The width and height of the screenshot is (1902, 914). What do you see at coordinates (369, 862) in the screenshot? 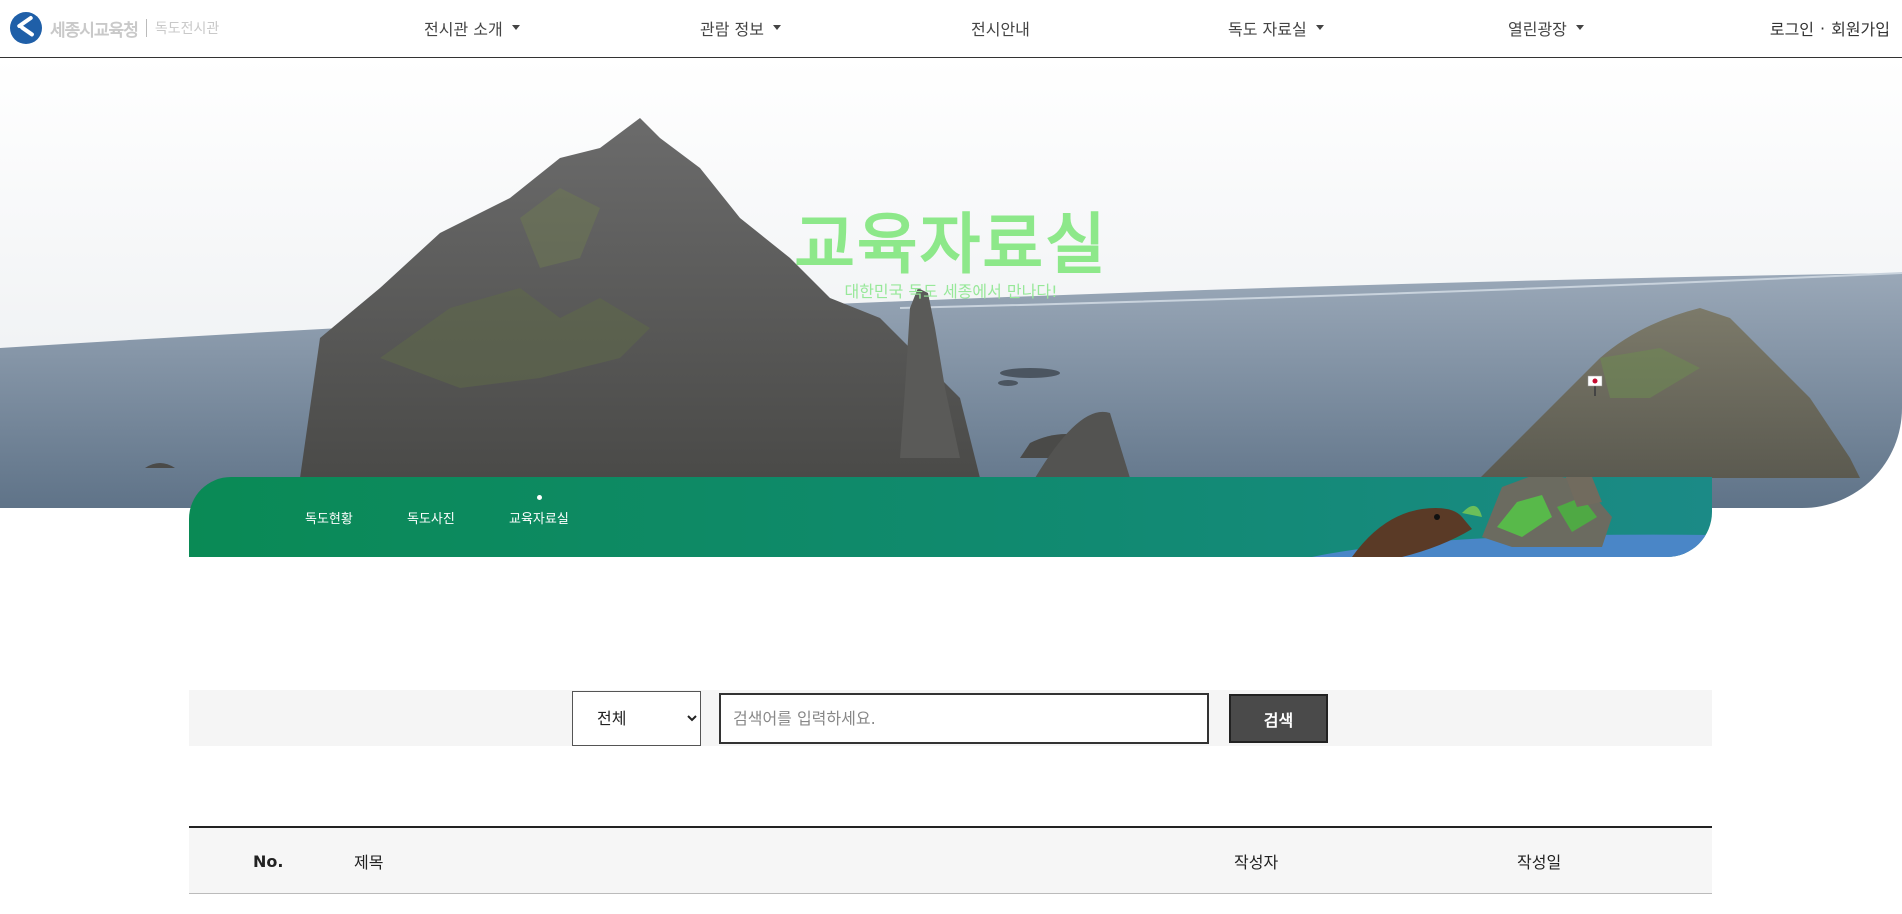
I see `column-header-title: 제목` at bounding box center [369, 862].